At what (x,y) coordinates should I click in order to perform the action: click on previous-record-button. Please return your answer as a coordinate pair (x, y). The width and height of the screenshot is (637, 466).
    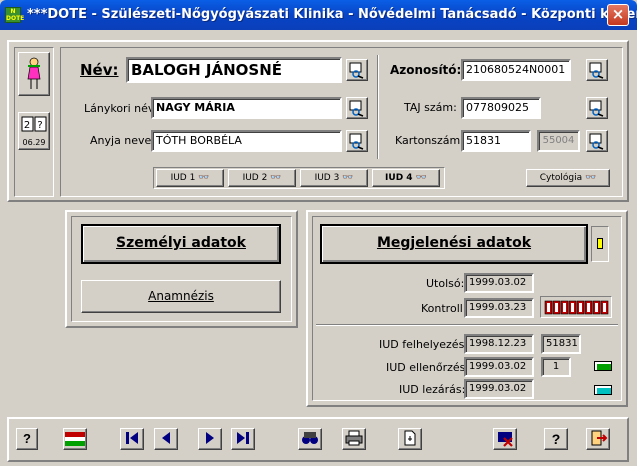
    Looking at the image, I should click on (166, 439).